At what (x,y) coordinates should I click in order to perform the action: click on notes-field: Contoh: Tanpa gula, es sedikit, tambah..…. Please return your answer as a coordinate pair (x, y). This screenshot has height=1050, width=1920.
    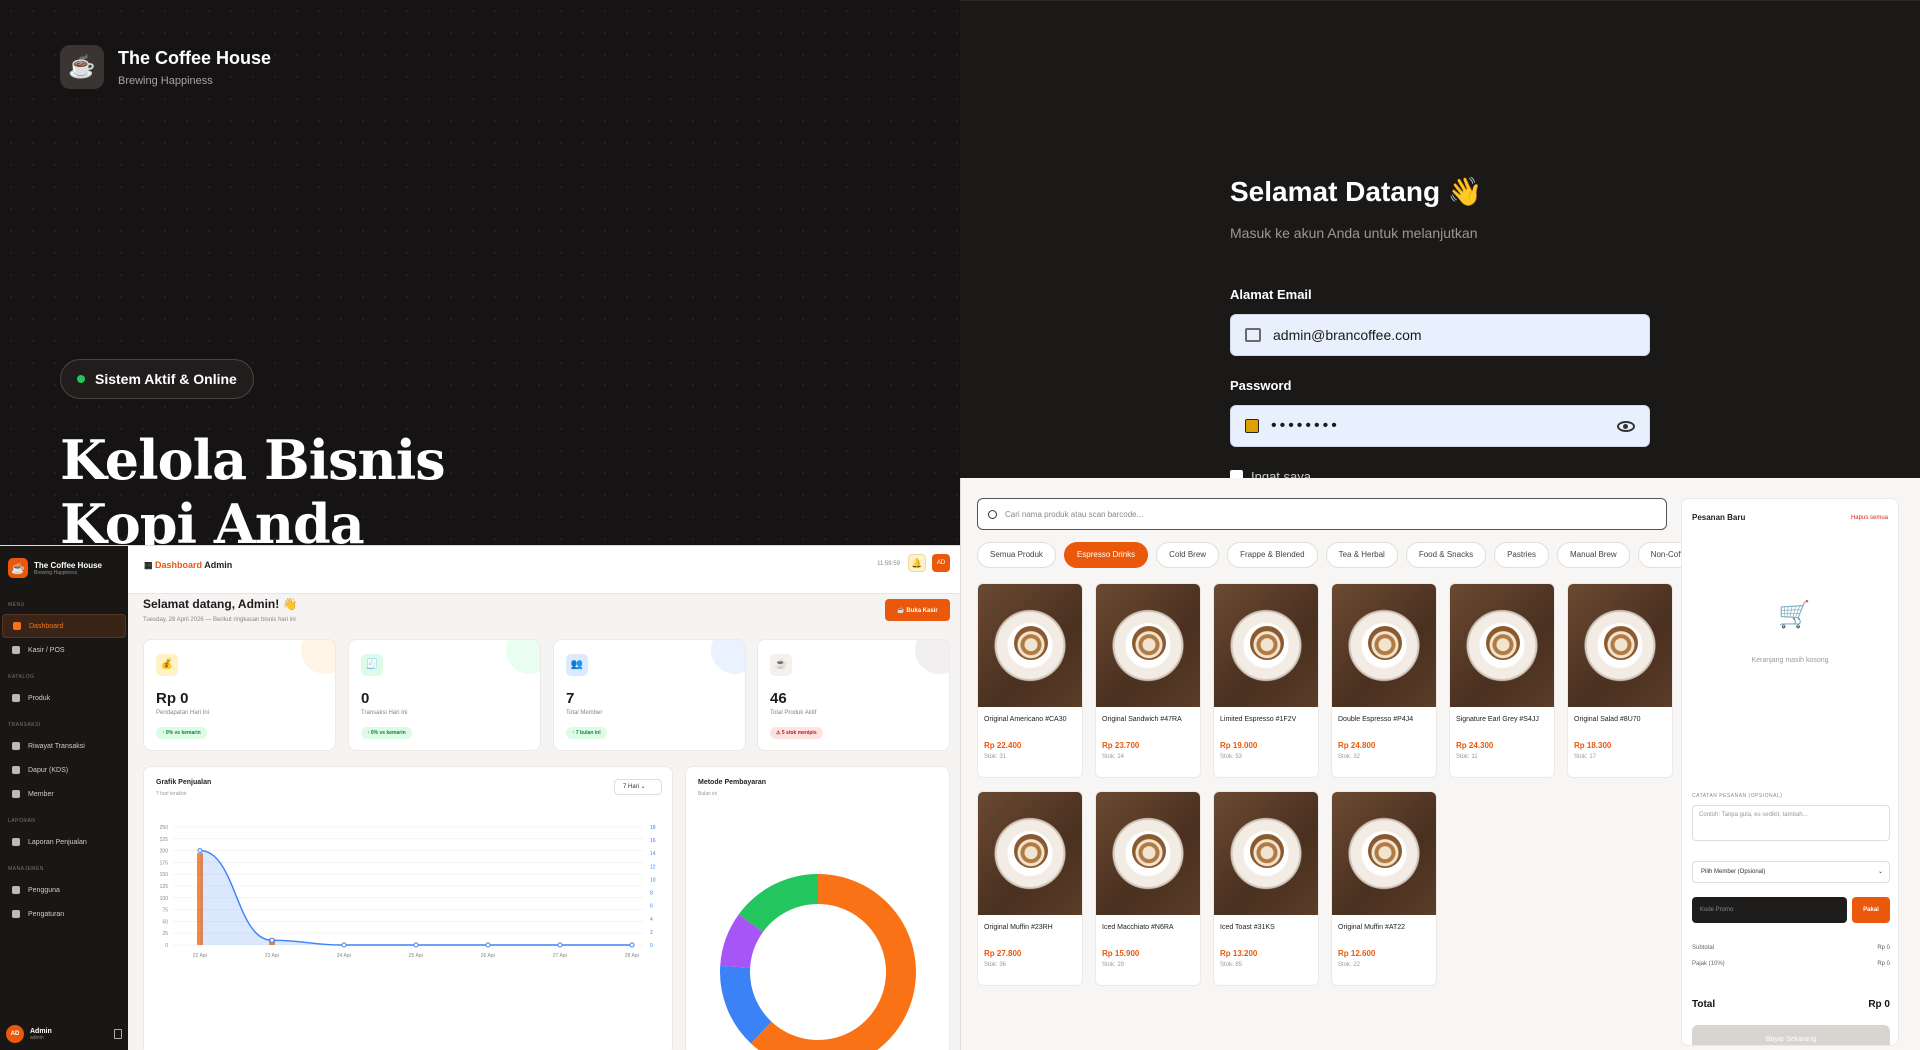
    Looking at the image, I should click on (1791, 823).